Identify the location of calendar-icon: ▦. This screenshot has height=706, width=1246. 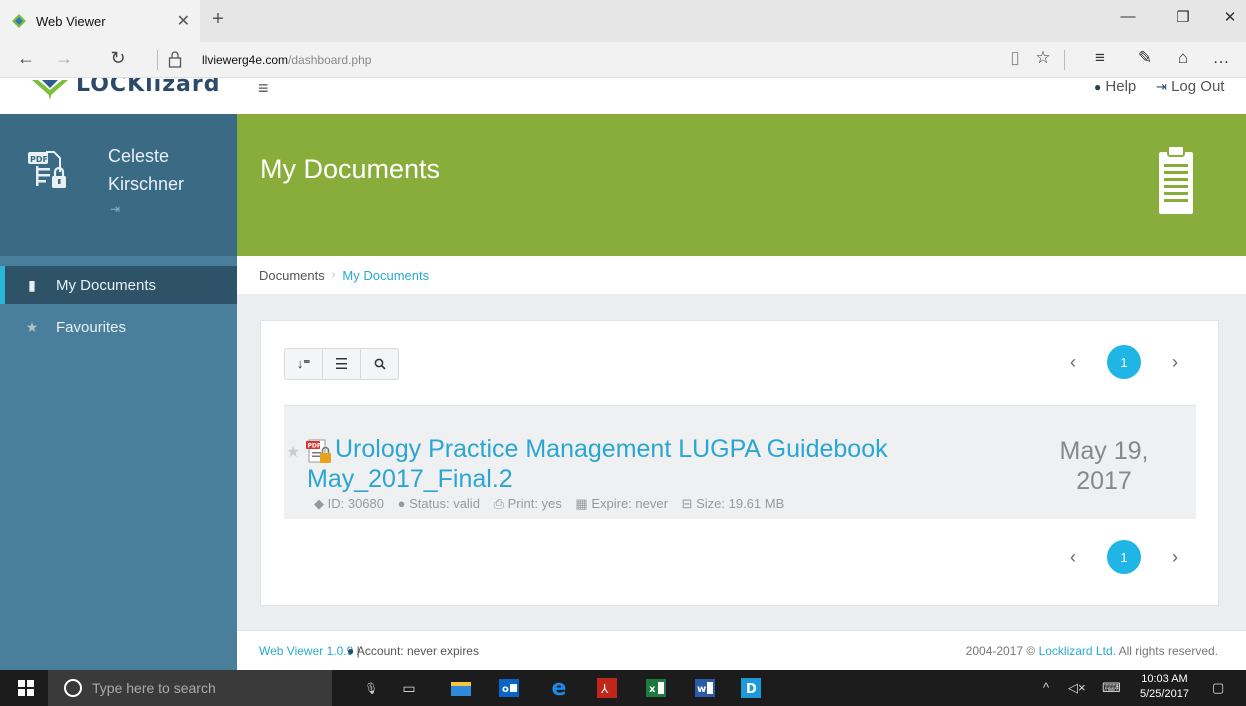
(581, 503).